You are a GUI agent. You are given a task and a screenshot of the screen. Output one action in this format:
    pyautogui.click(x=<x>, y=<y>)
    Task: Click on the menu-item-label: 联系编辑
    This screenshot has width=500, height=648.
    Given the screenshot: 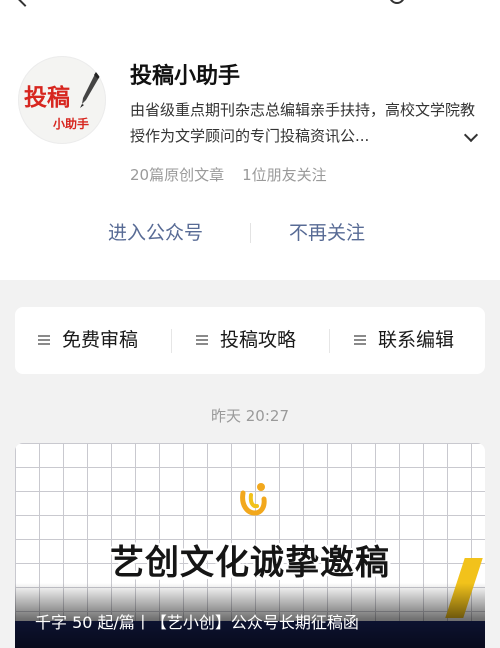 What is the action you would take?
    pyautogui.click(x=416, y=340)
    